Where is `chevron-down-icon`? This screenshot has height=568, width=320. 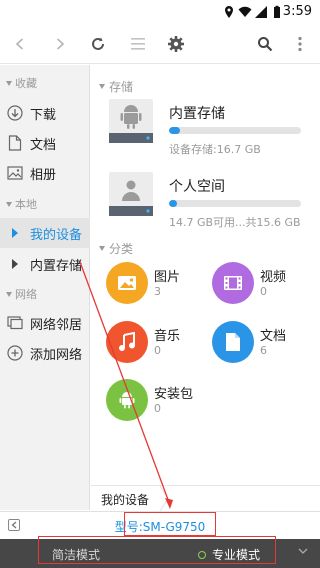 chevron-down-icon is located at coordinates (303, 551).